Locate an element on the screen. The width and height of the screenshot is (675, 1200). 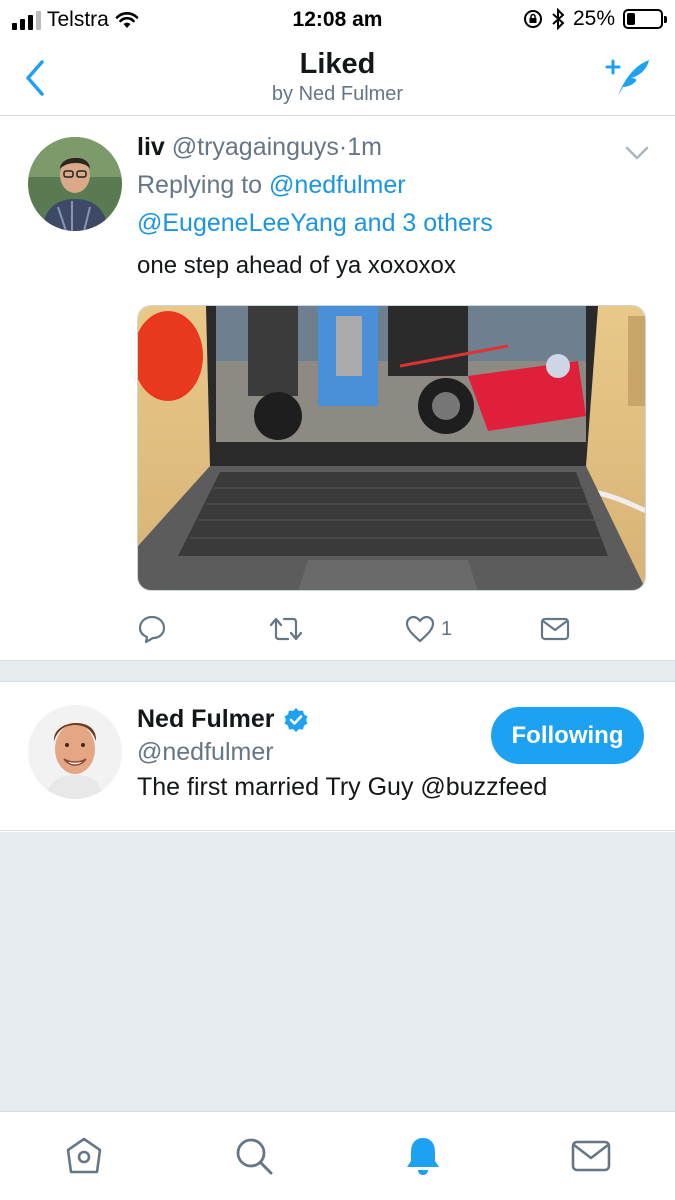
envelope-icon is located at coordinates (555, 629).